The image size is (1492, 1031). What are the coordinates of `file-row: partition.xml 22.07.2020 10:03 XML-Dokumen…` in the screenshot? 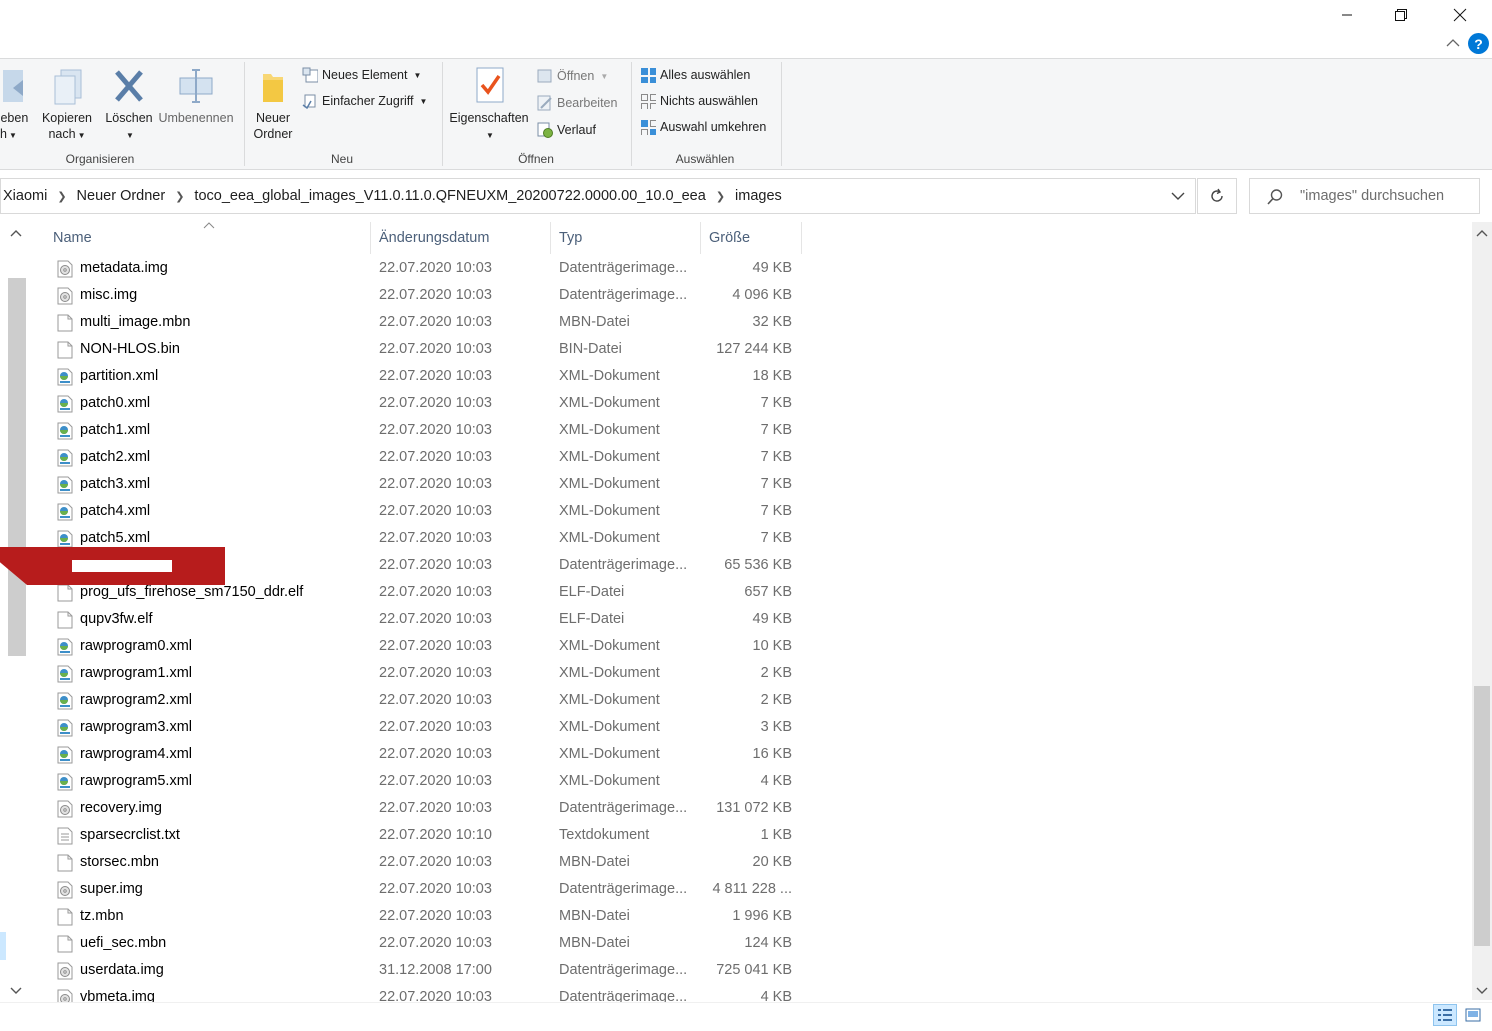 It's located at (426, 377).